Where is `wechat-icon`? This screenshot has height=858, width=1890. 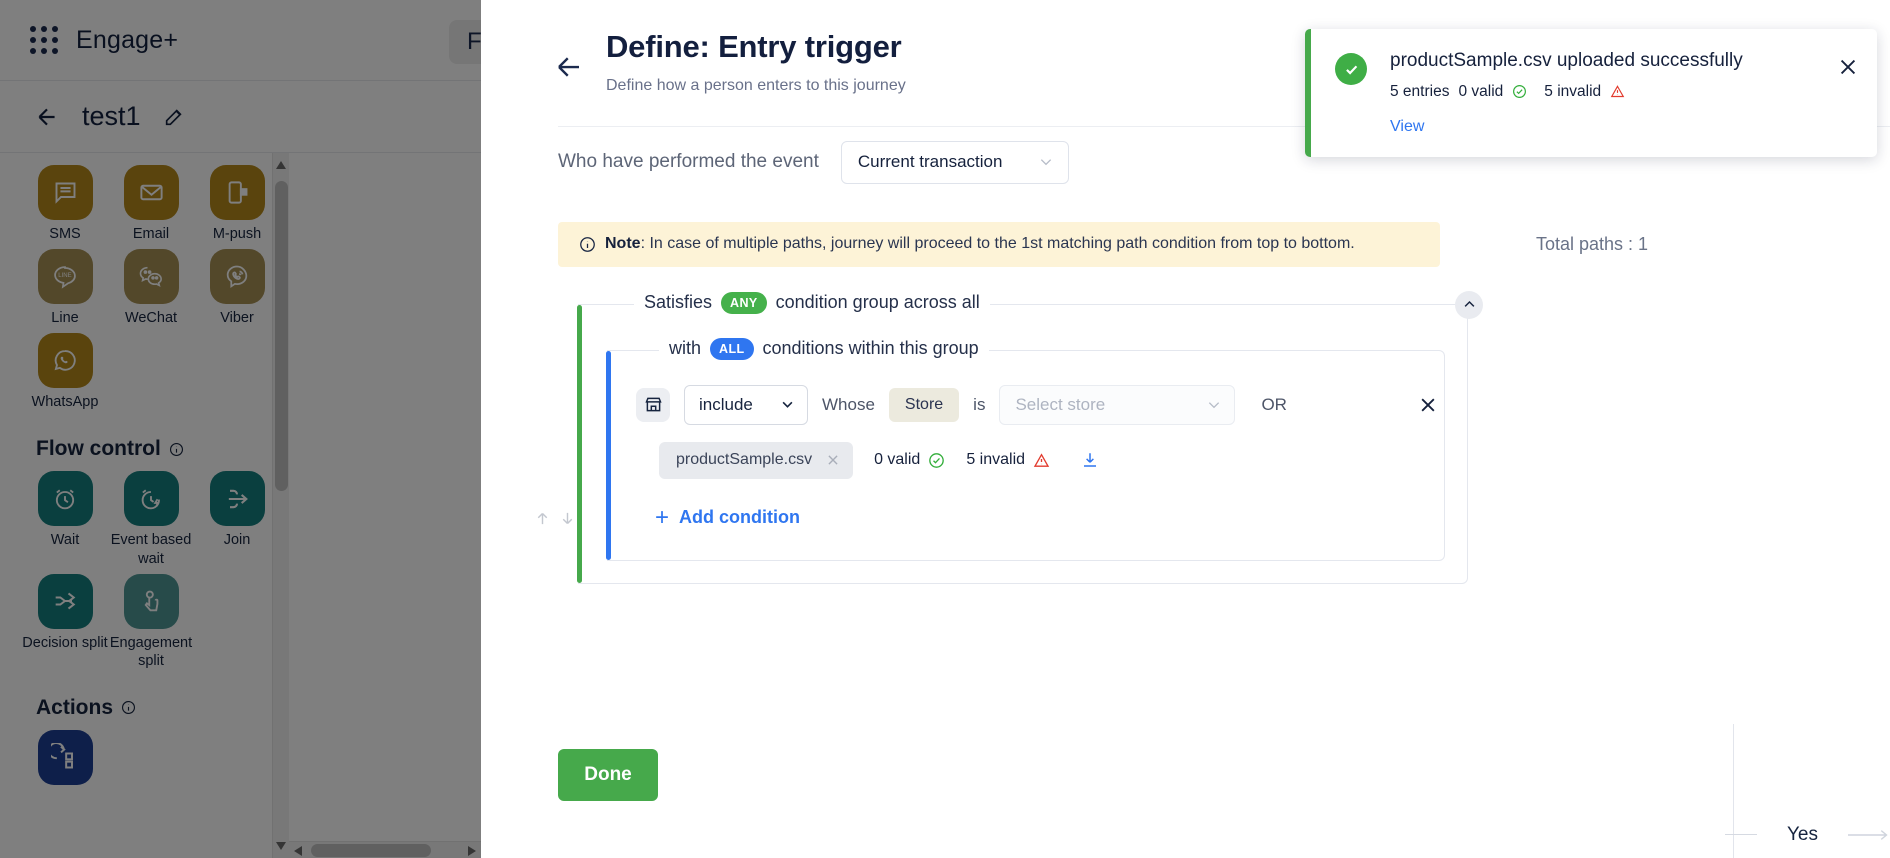
wechat-icon is located at coordinates (151, 277).